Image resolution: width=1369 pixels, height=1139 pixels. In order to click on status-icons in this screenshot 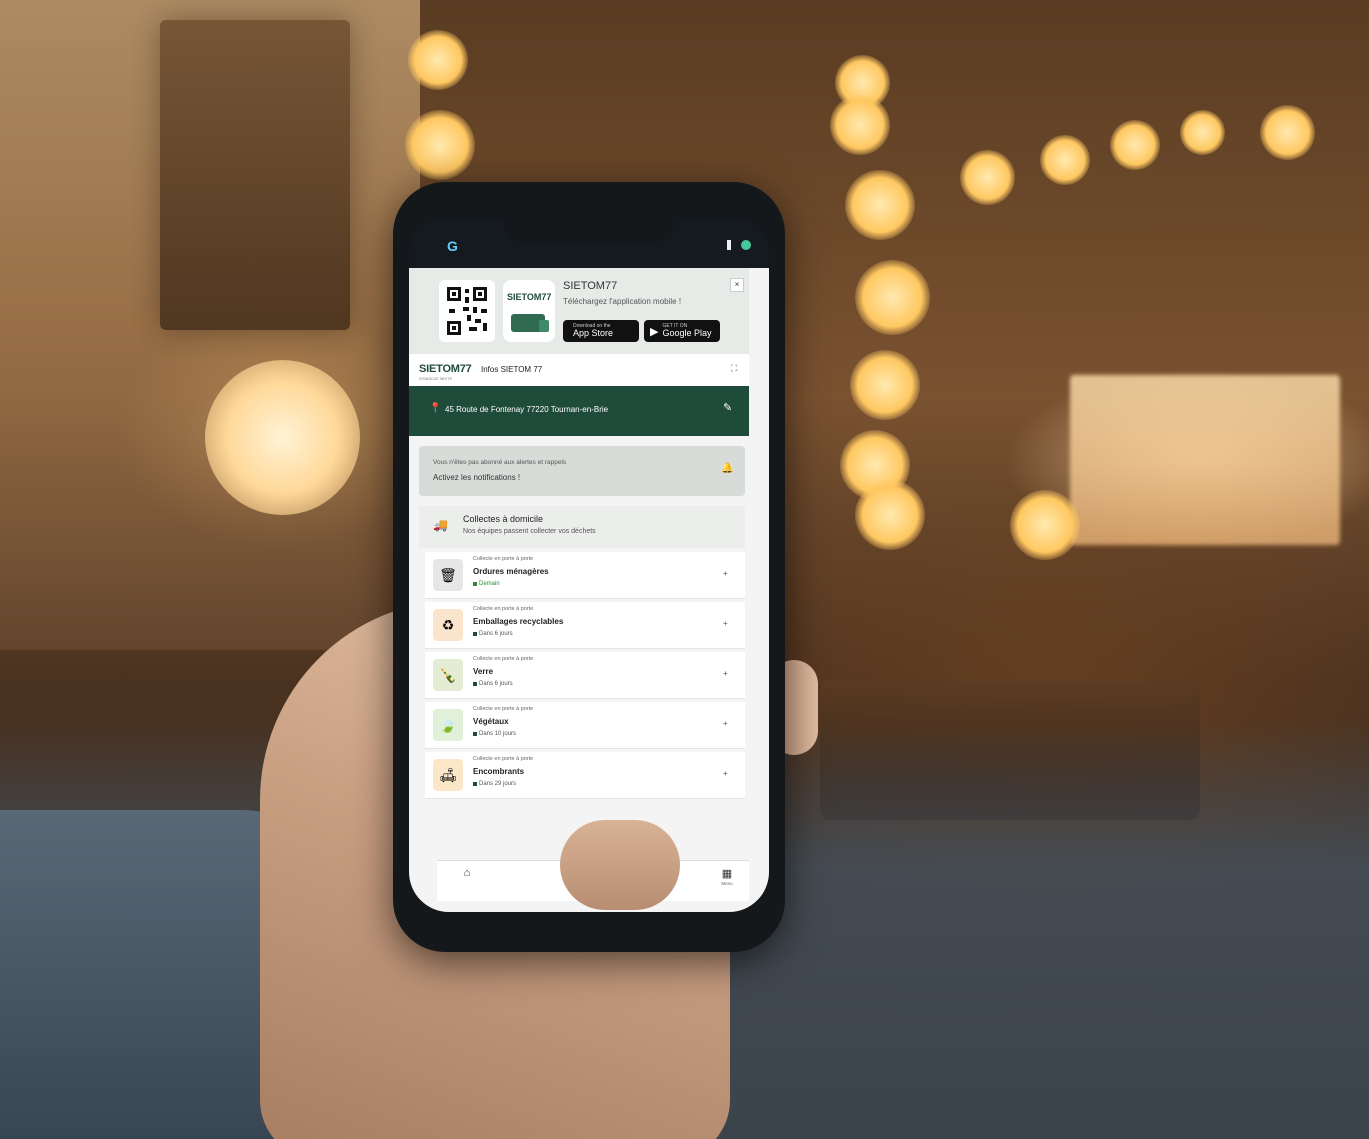, I will do `click(739, 245)`.